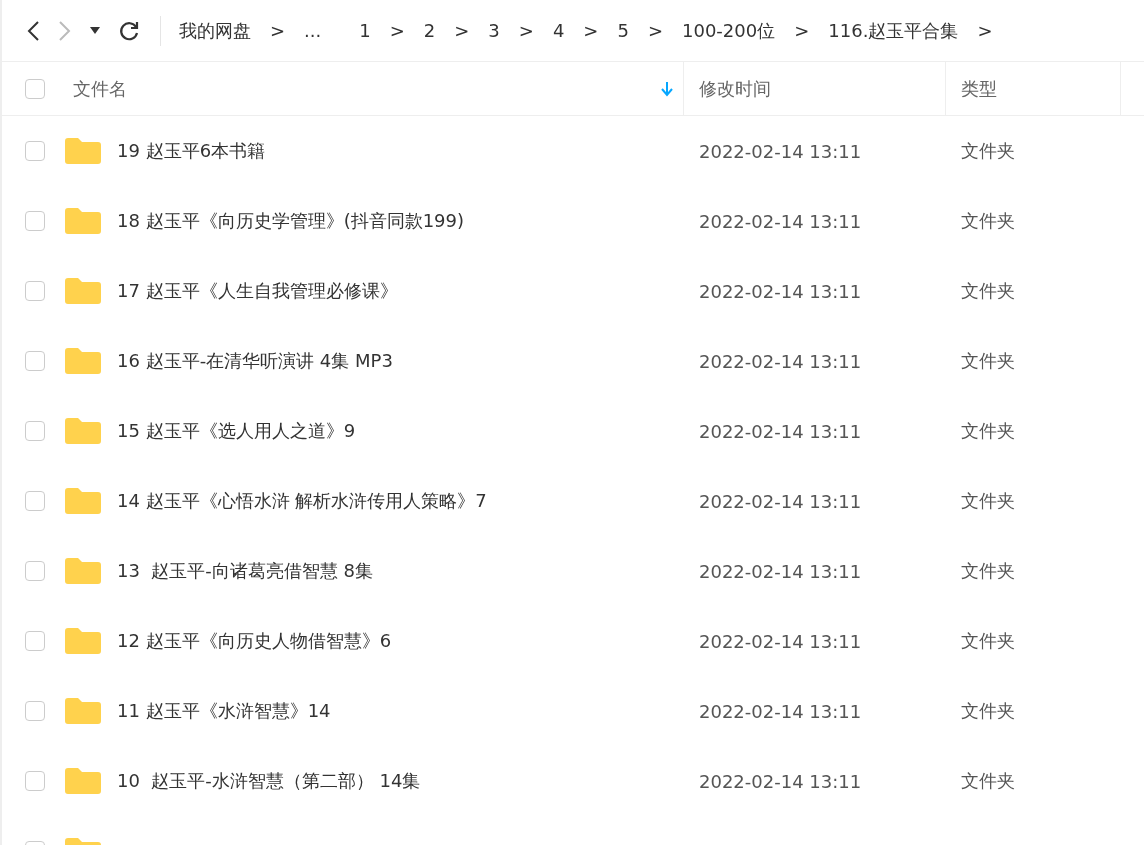  What do you see at coordinates (367, 88) in the screenshot?
I see `column-header: 文件名` at bounding box center [367, 88].